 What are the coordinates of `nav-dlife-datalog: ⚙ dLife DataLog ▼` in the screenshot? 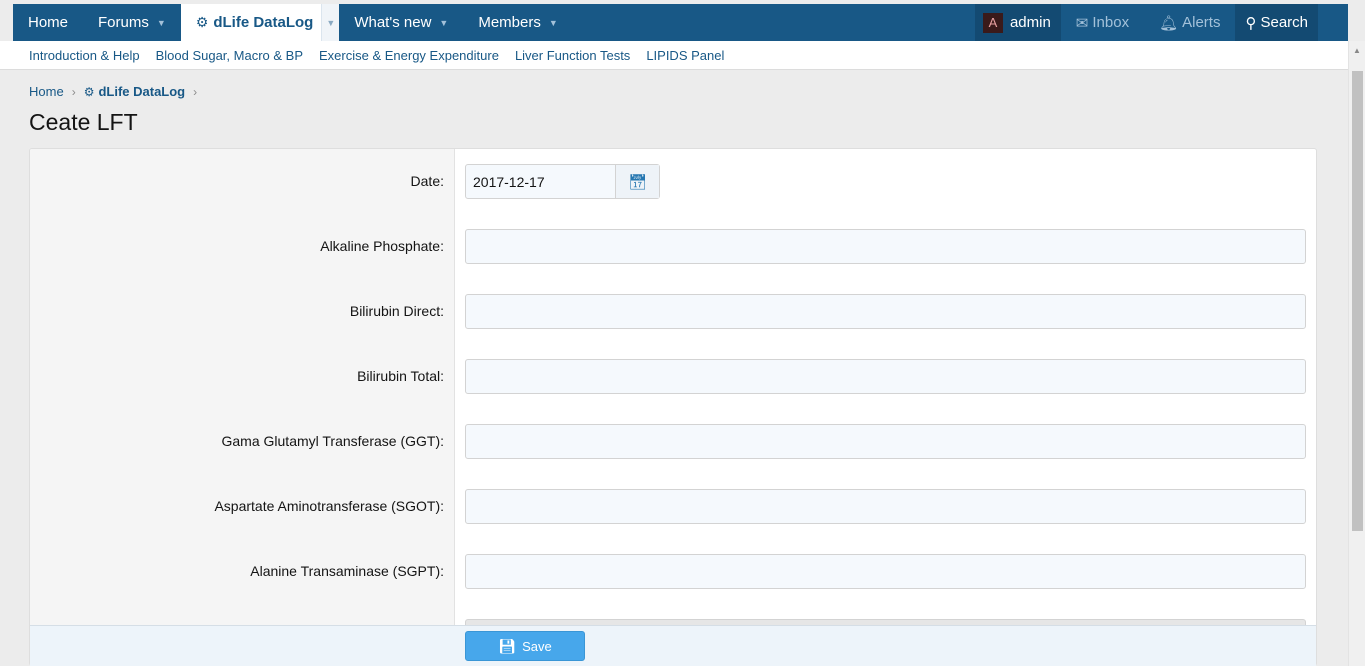 It's located at (260, 22).